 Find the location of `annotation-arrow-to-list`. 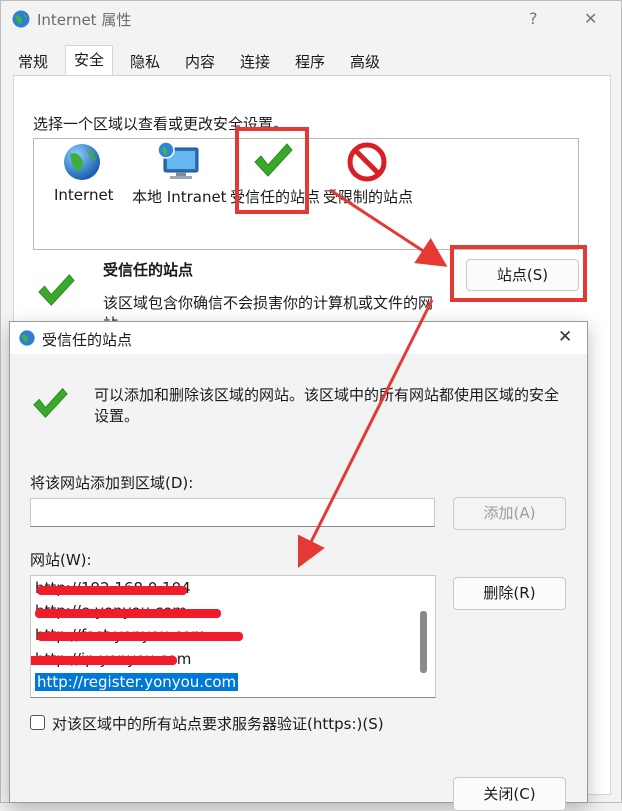

annotation-arrow-to-list is located at coordinates (365, 434).